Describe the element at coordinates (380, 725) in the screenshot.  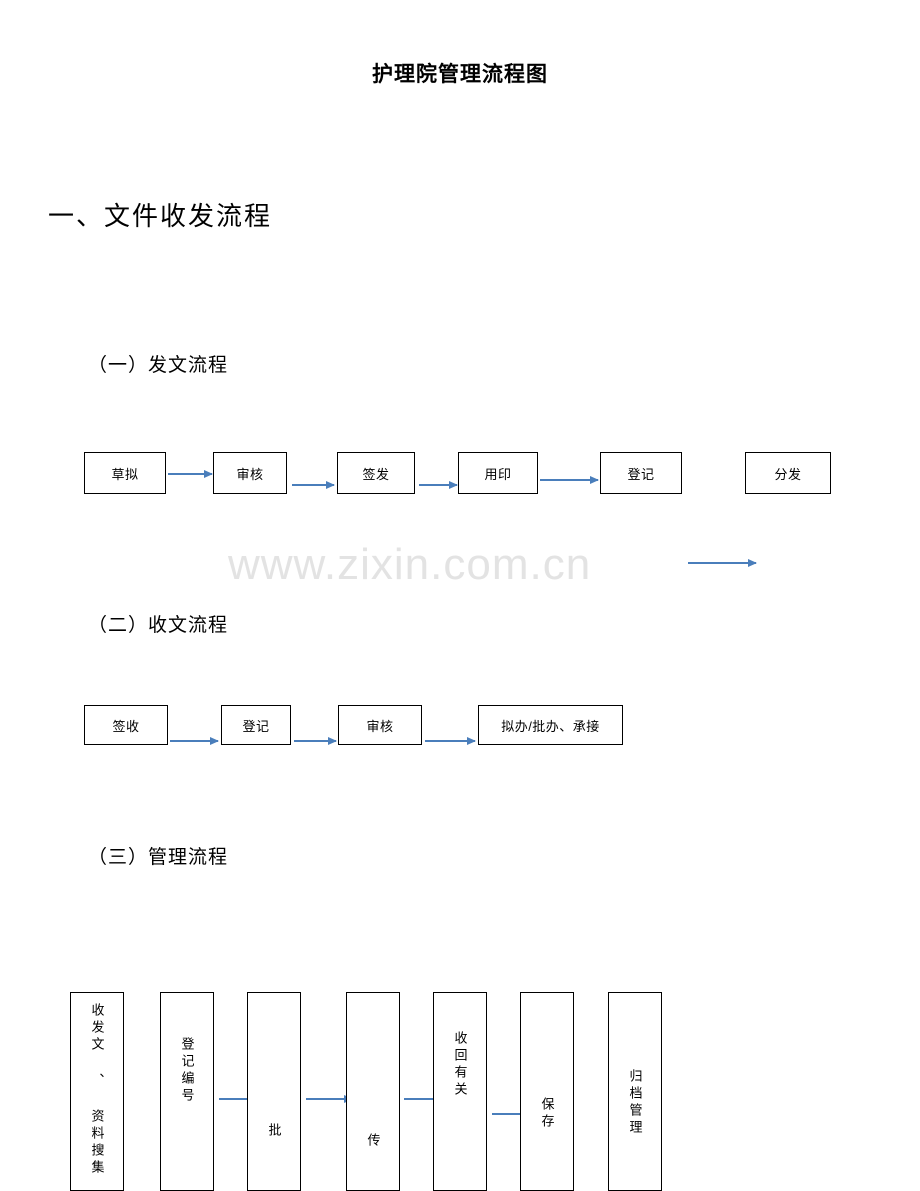
I see `flow-box-receive-3: 审核` at that location.